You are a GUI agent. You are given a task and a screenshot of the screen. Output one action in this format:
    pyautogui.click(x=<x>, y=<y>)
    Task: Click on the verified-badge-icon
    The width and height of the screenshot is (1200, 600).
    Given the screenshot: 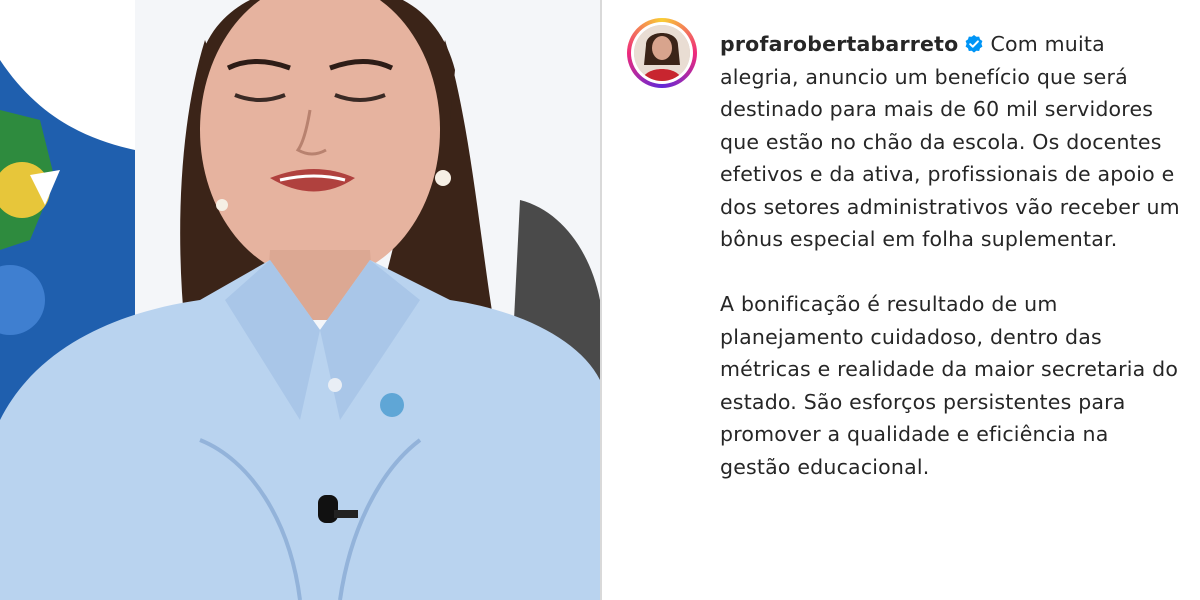 What is the action you would take?
    pyautogui.click(x=974, y=44)
    